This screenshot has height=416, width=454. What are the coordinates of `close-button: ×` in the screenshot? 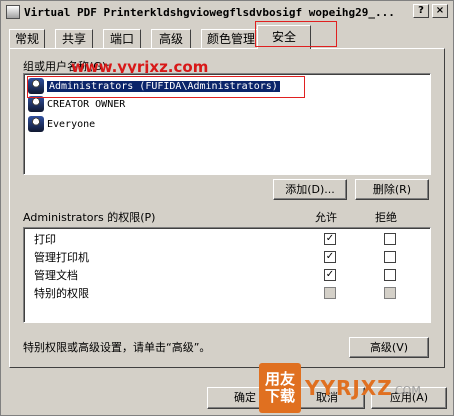 It's located at (440, 11).